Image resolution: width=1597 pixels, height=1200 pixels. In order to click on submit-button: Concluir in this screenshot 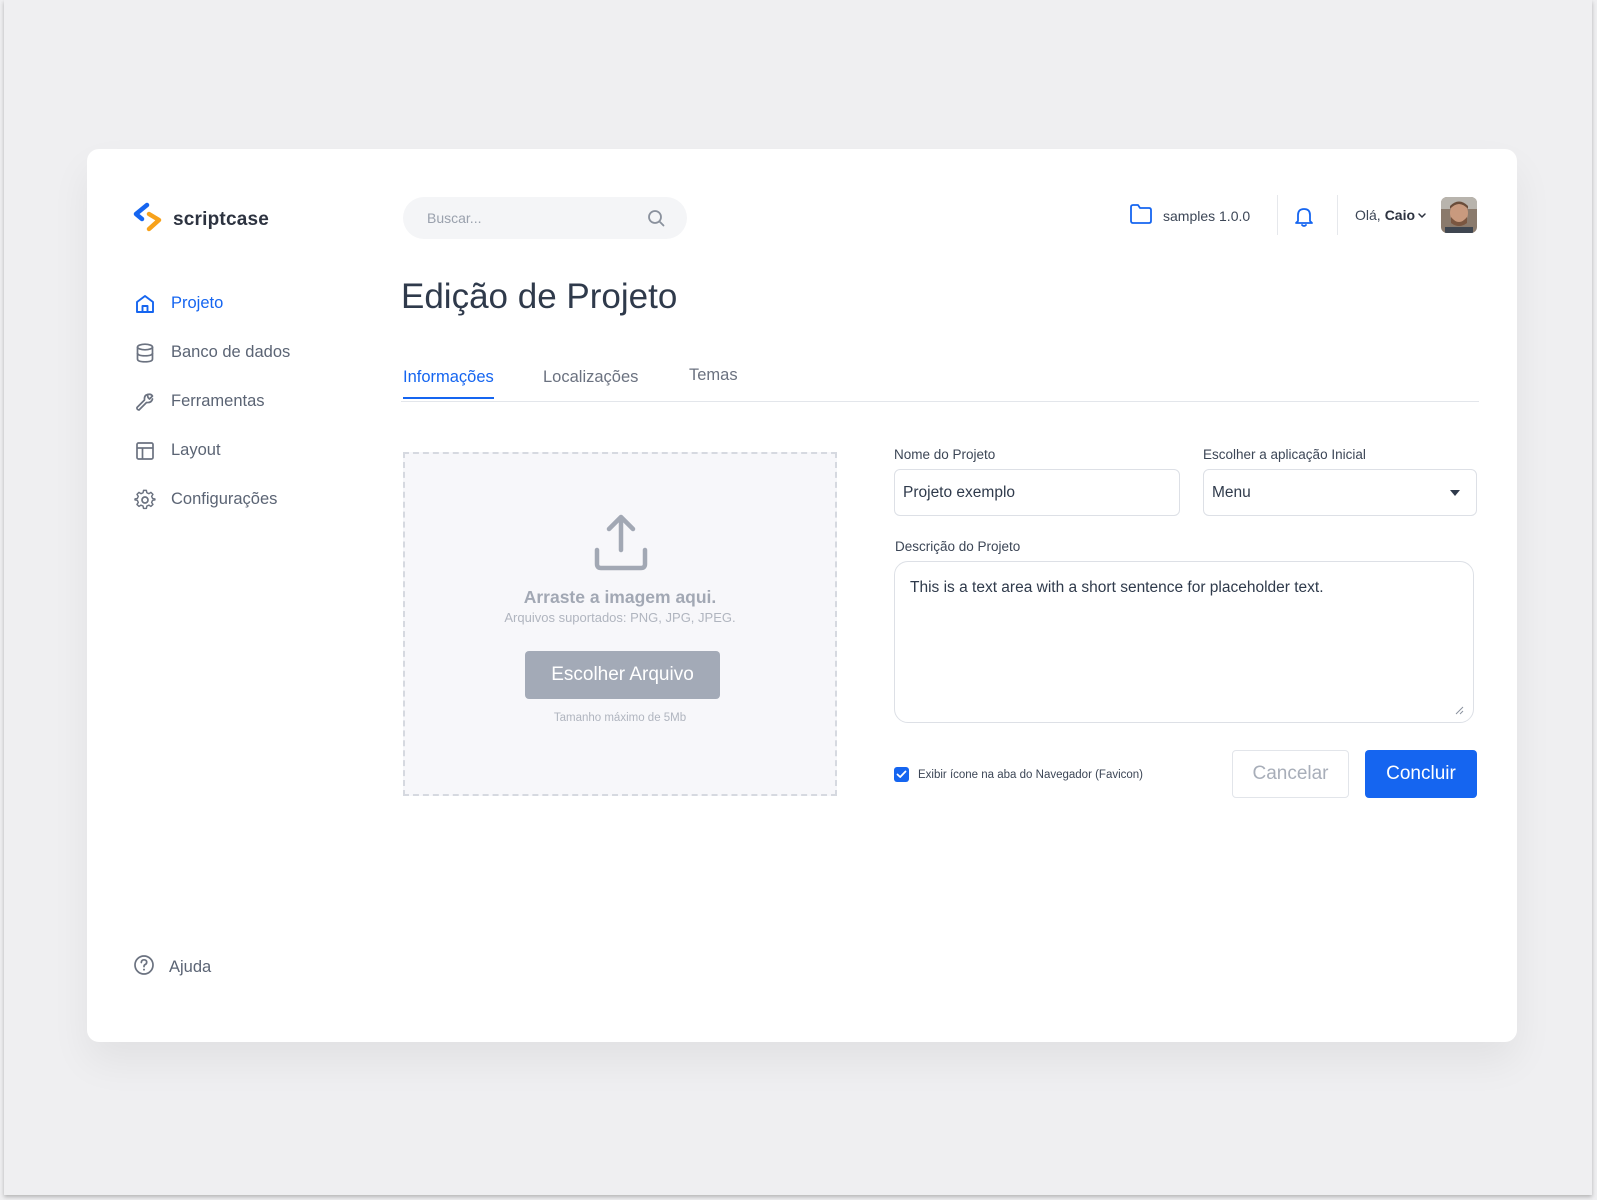, I will do `click(1421, 774)`.